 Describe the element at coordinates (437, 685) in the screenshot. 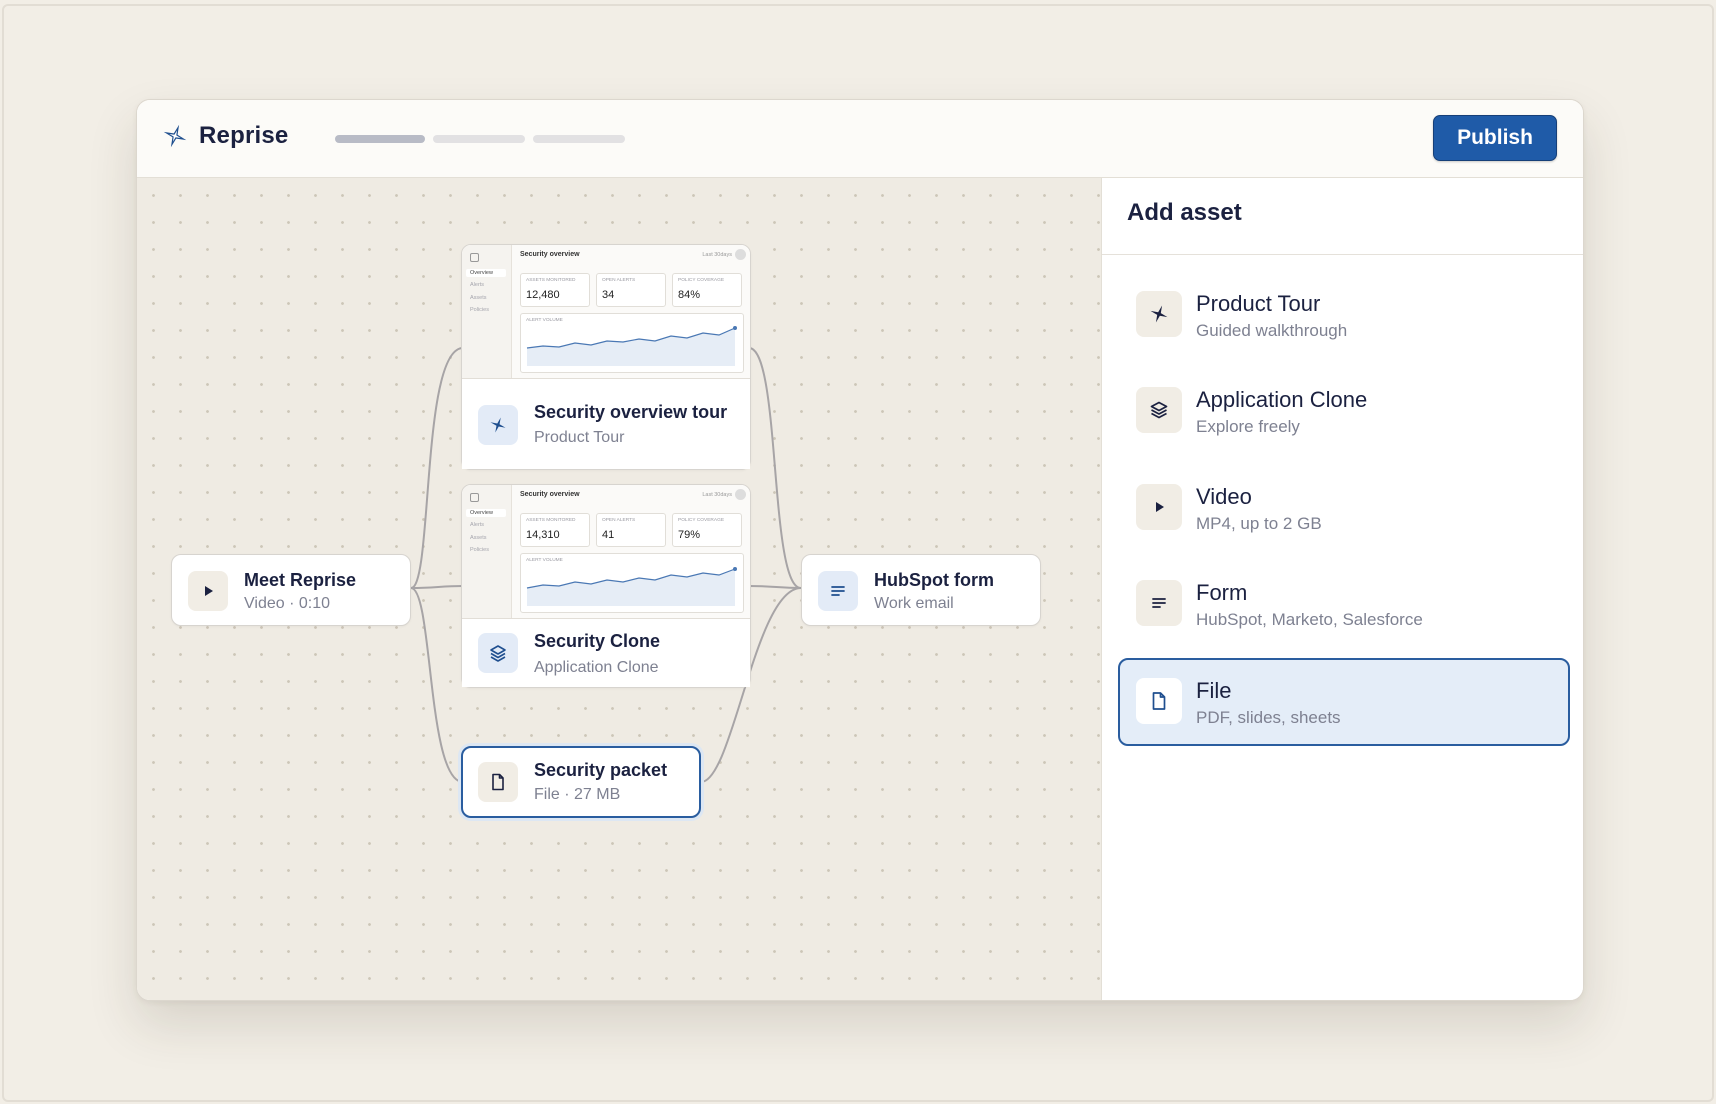

I see `edge-meet-packet` at that location.